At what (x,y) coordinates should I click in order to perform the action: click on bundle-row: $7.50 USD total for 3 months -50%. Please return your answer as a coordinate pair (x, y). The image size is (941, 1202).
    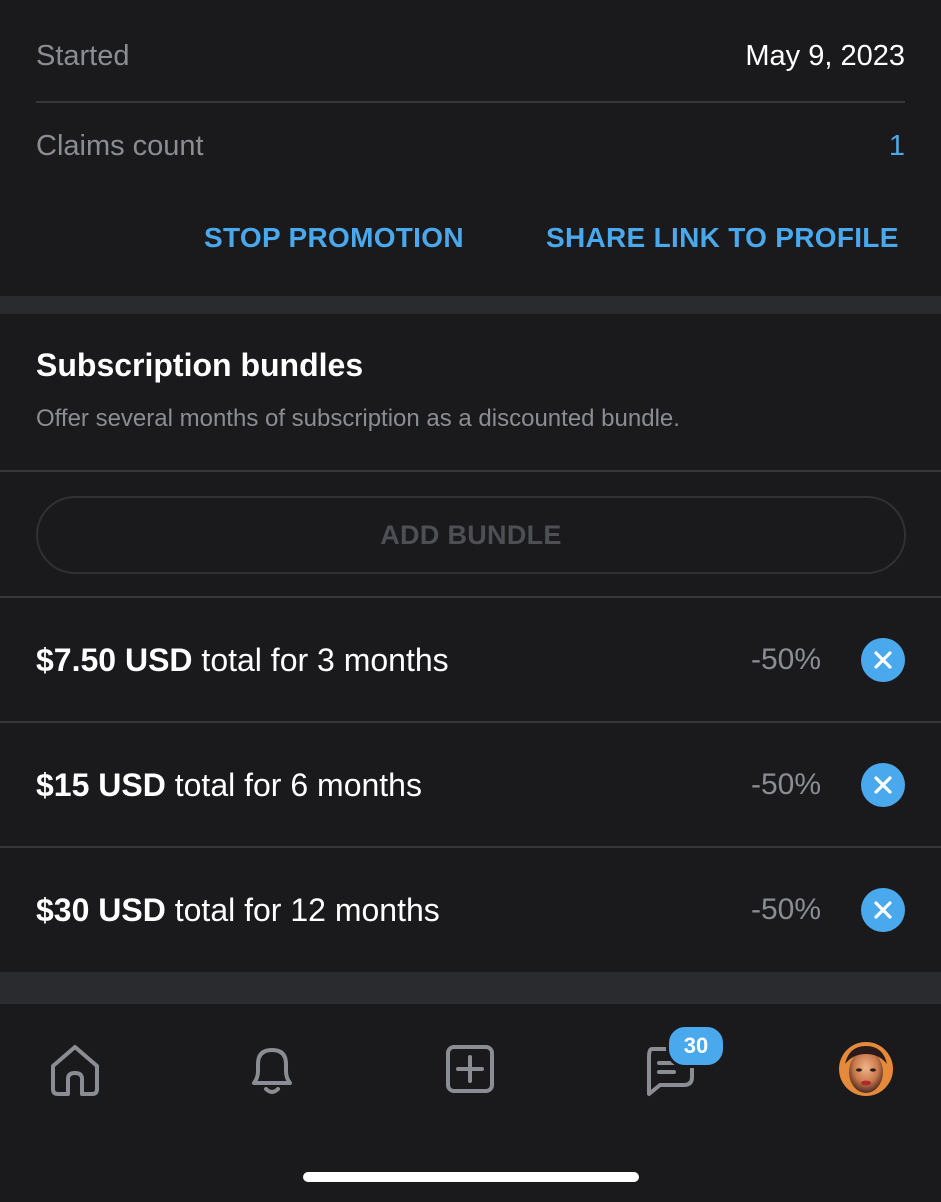
    Looking at the image, I should click on (470, 660).